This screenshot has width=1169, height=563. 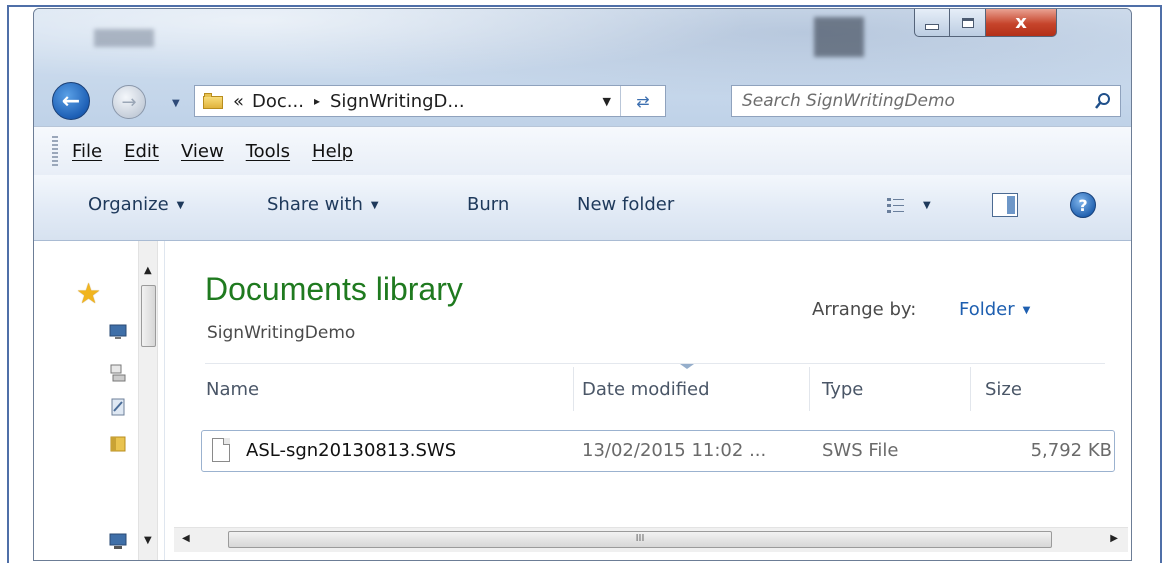 What do you see at coordinates (1114, 538) in the screenshot?
I see `scroll-right-icon: ▶` at bounding box center [1114, 538].